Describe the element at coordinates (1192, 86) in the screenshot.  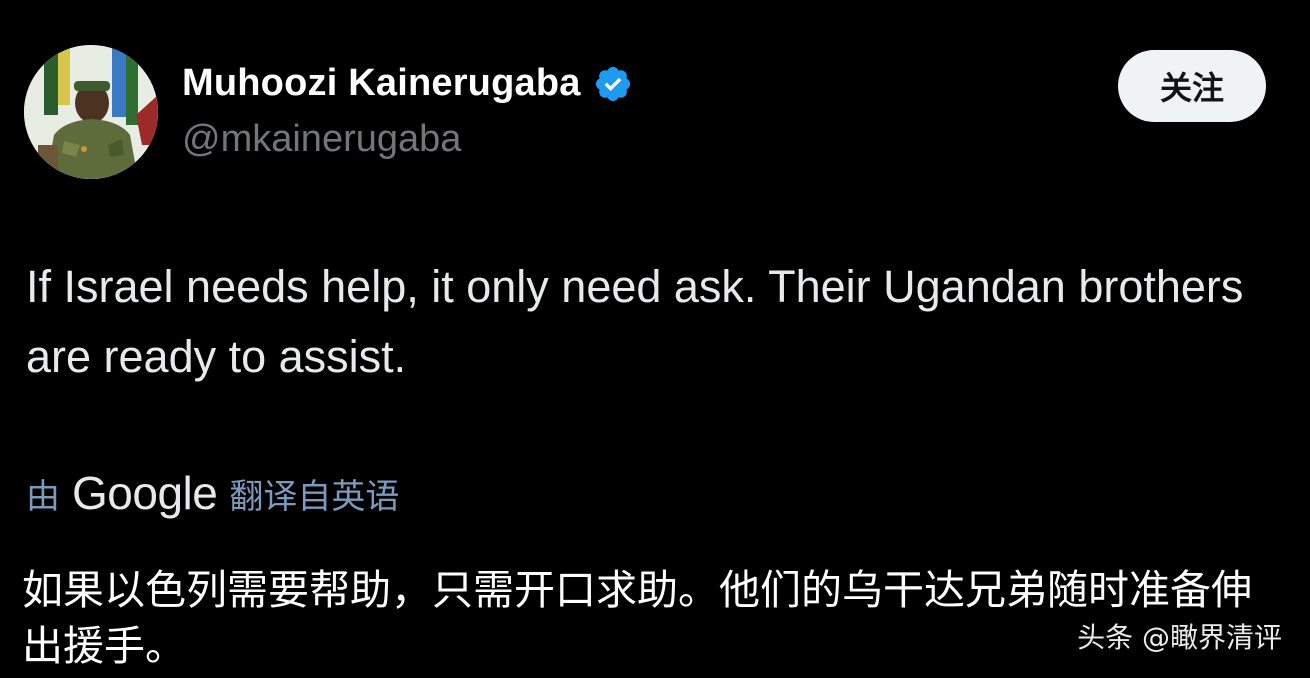
I see `follow-button: 关注` at that location.